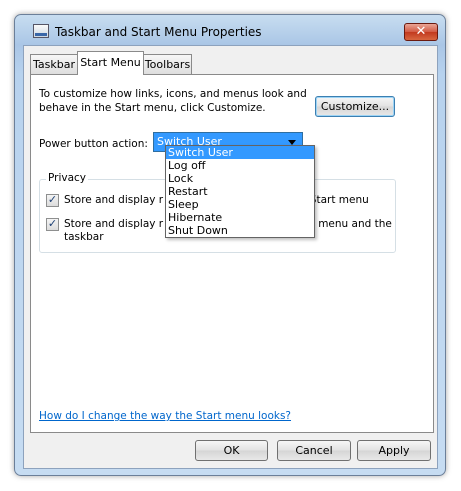 This screenshot has height=491, width=461. What do you see at coordinates (240, 178) in the screenshot?
I see `dropdown-option-lock: Lock` at bounding box center [240, 178].